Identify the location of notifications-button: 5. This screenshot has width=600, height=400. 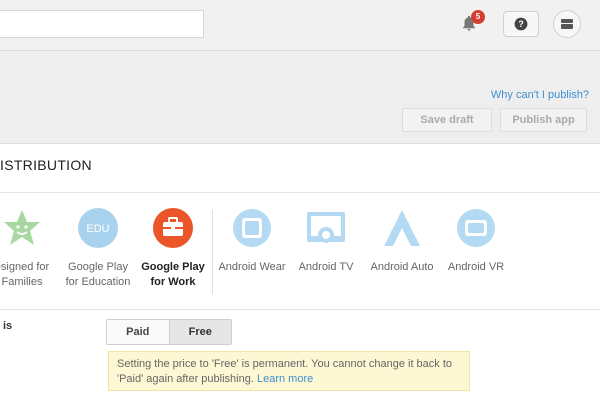
(471, 23).